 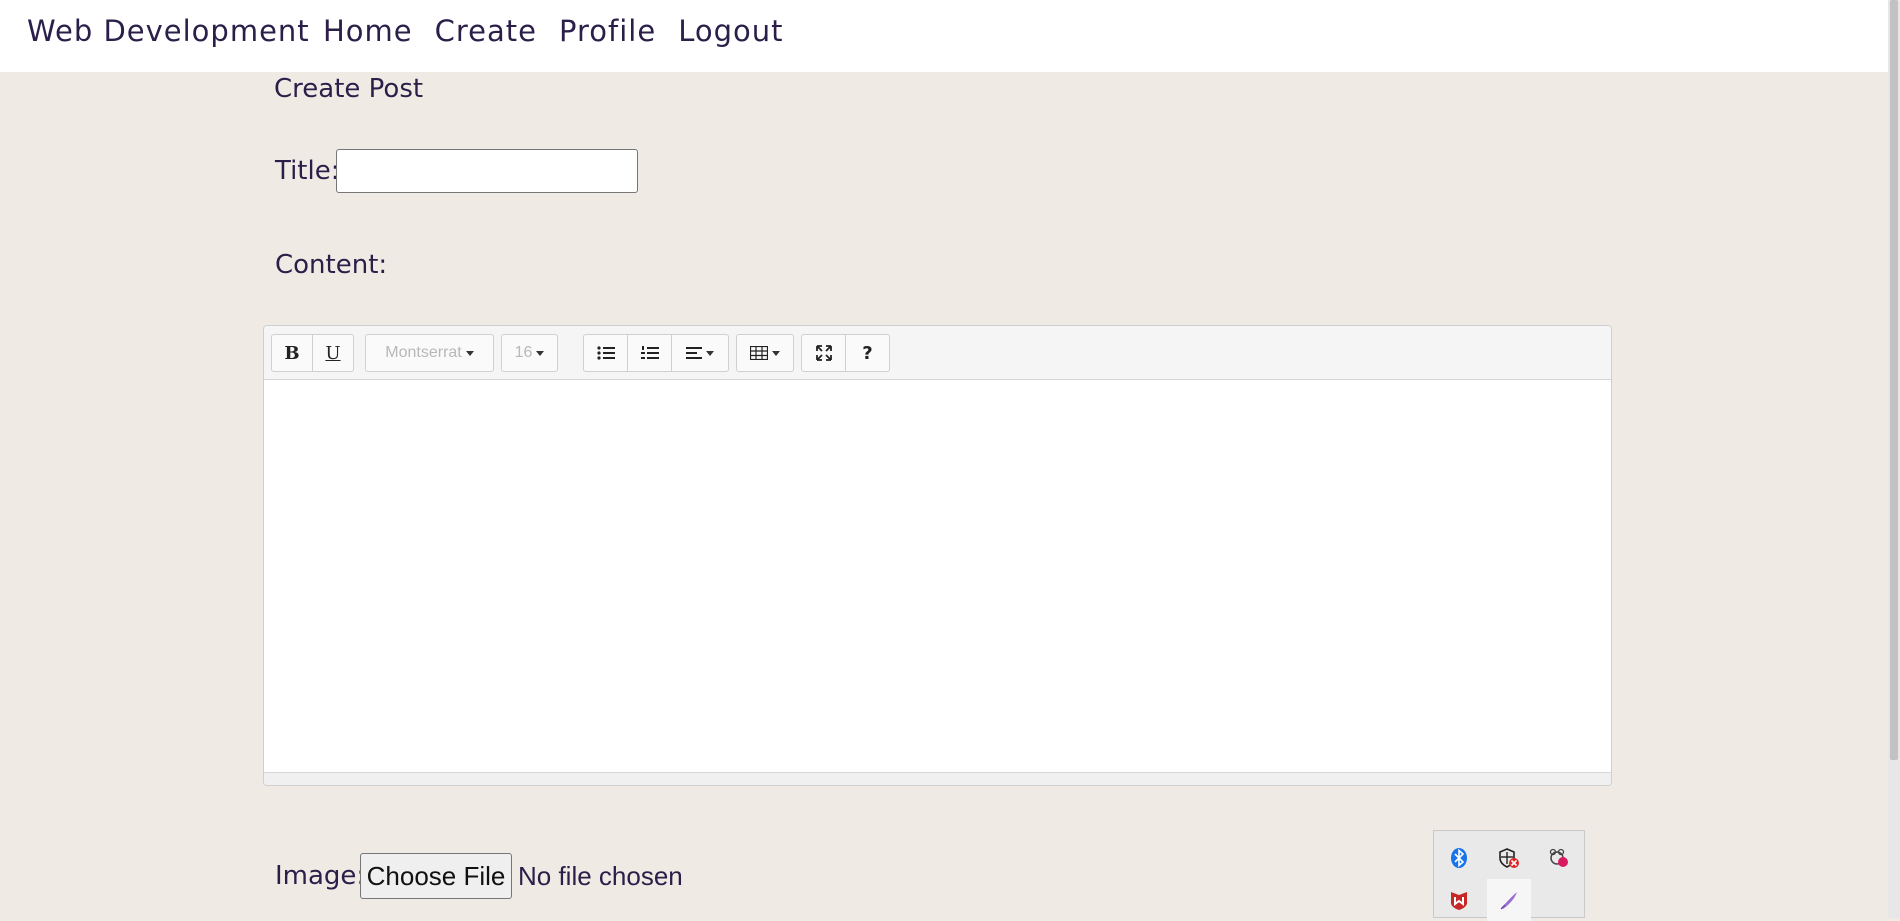 I want to click on title-input, so click(x=487, y=171).